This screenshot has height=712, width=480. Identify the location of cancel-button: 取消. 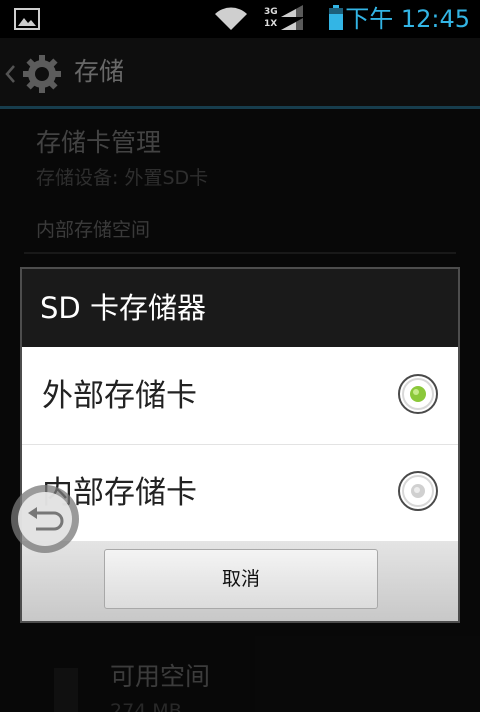
(241, 579).